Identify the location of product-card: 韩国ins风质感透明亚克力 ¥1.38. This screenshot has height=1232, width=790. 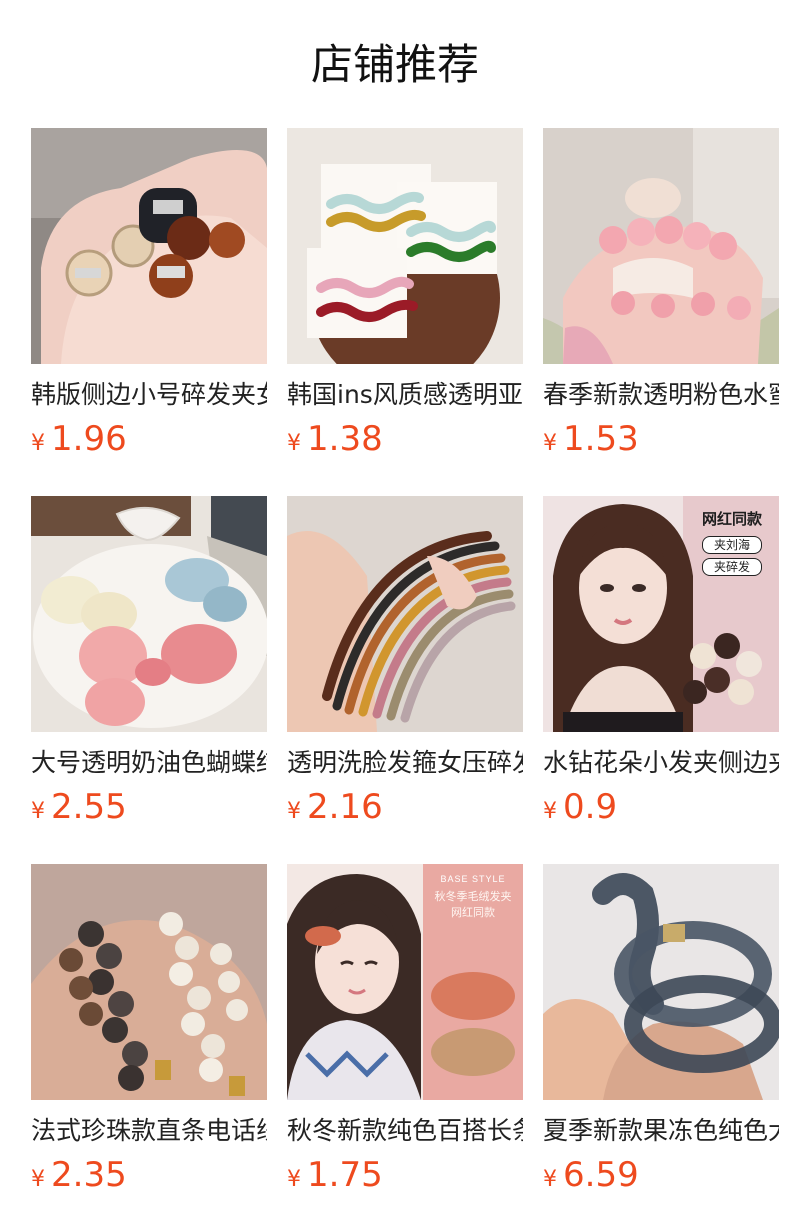
(405, 312).